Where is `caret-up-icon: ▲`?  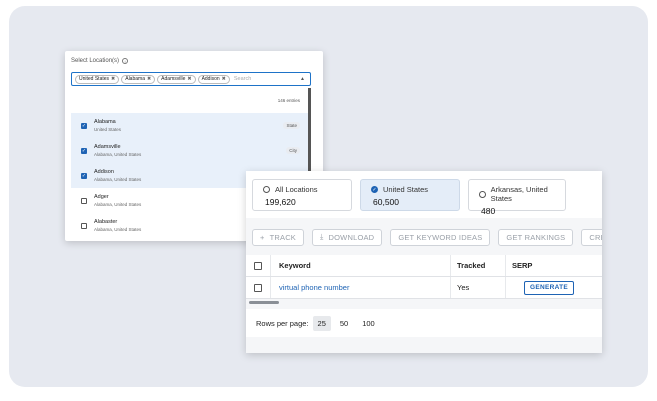
caret-up-icon: ▲ is located at coordinates (302, 79).